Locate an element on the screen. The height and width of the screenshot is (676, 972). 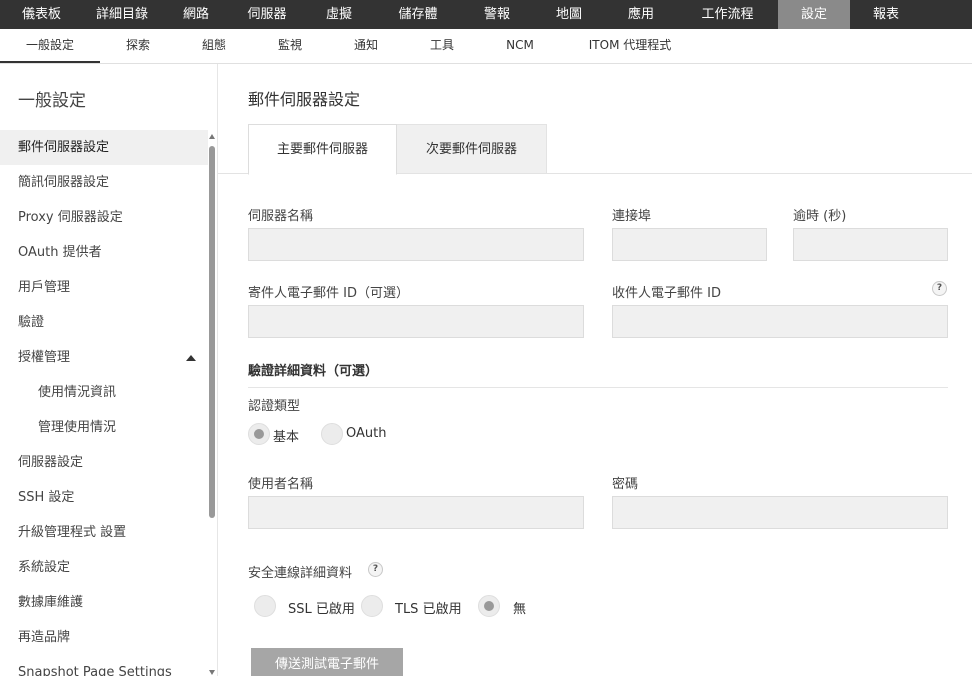
auth-oauth-radio is located at coordinates (332, 434).